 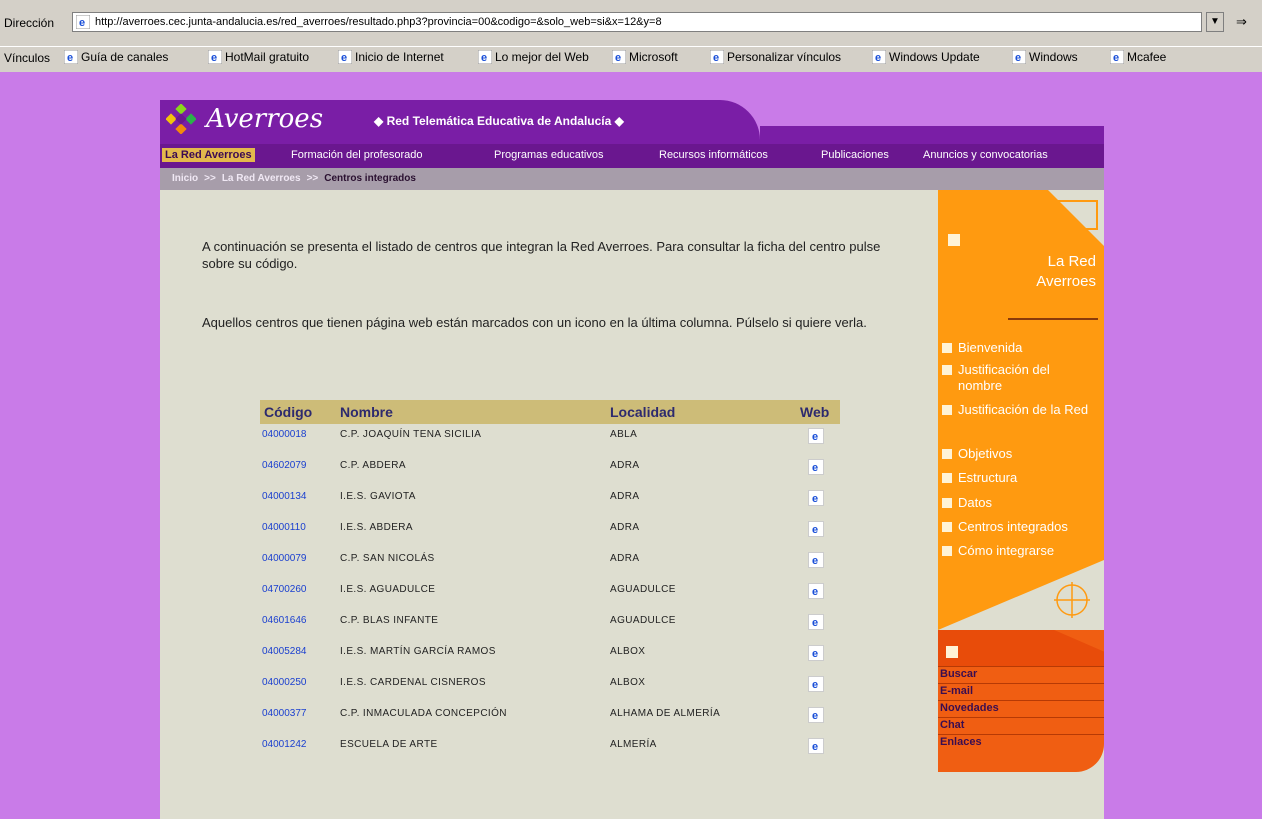 What do you see at coordinates (284, 651) in the screenshot?
I see `center-code-link: 04005284` at bounding box center [284, 651].